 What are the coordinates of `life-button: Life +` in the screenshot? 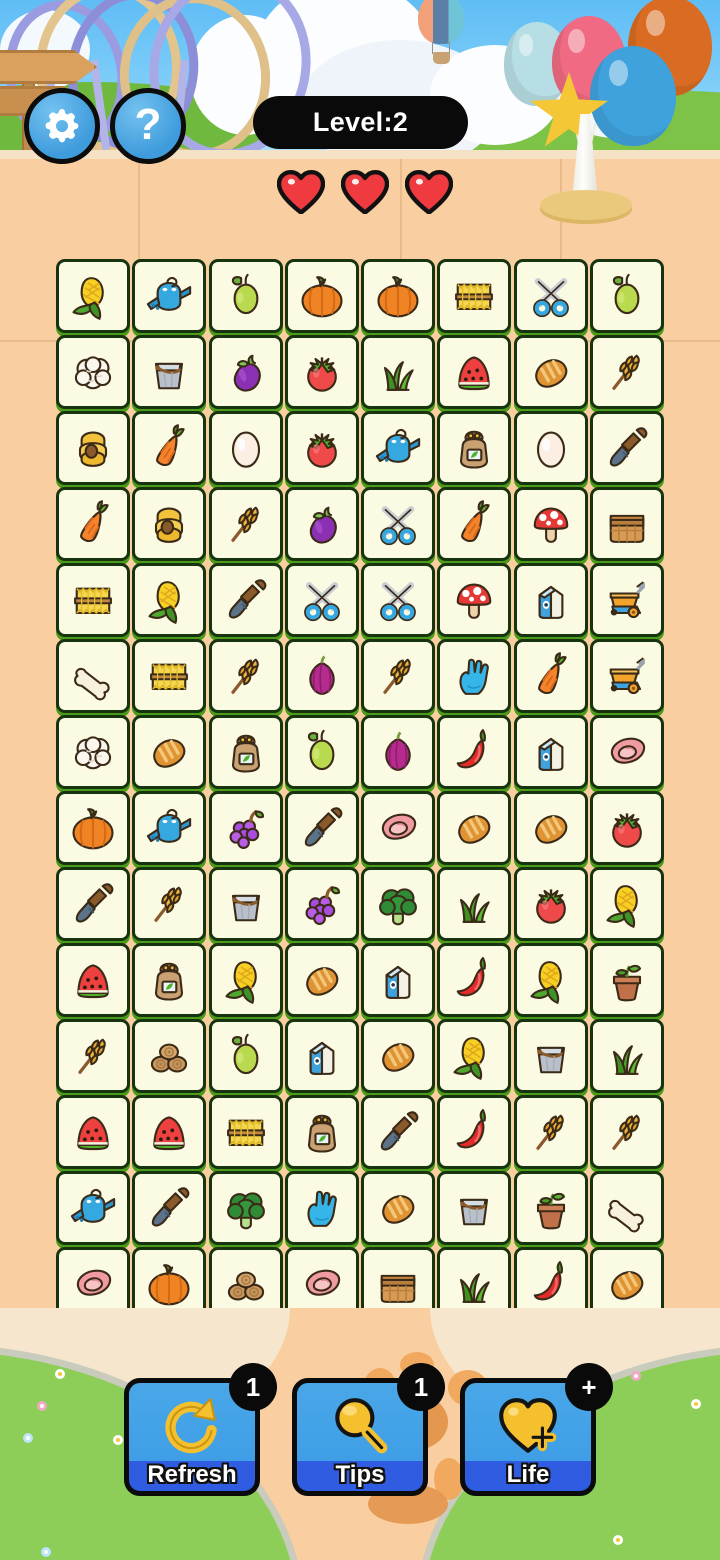 It's located at (536, 1429).